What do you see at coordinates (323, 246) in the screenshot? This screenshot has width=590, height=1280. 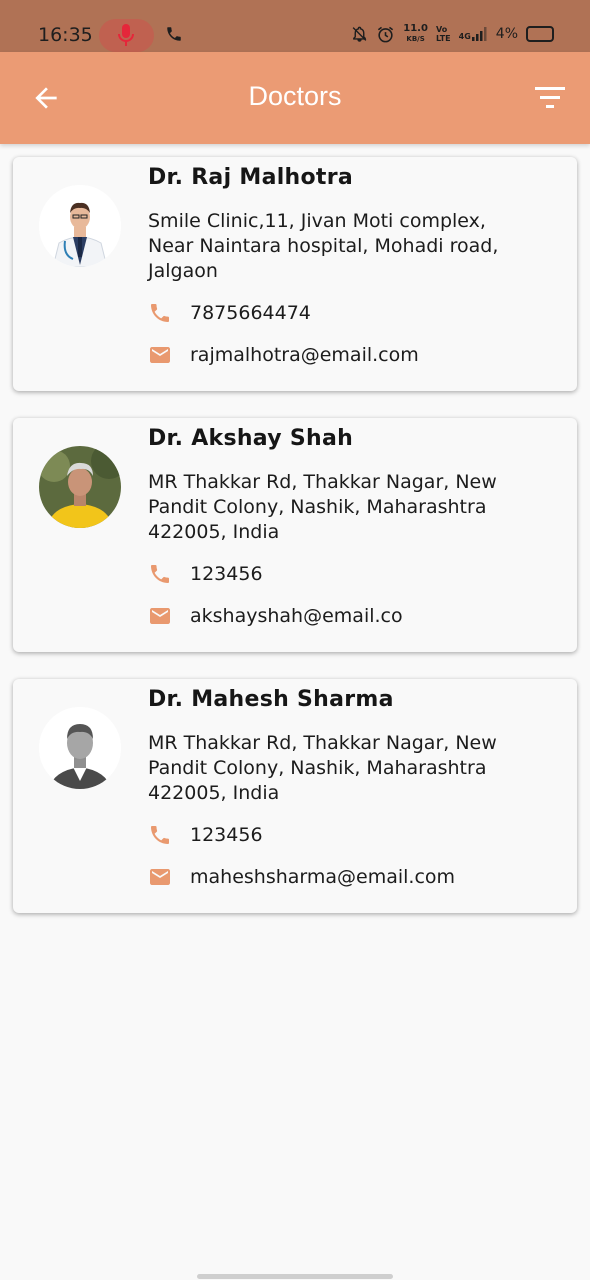 I see `address-line: Near Naintara hospital, Mohadi road,` at bounding box center [323, 246].